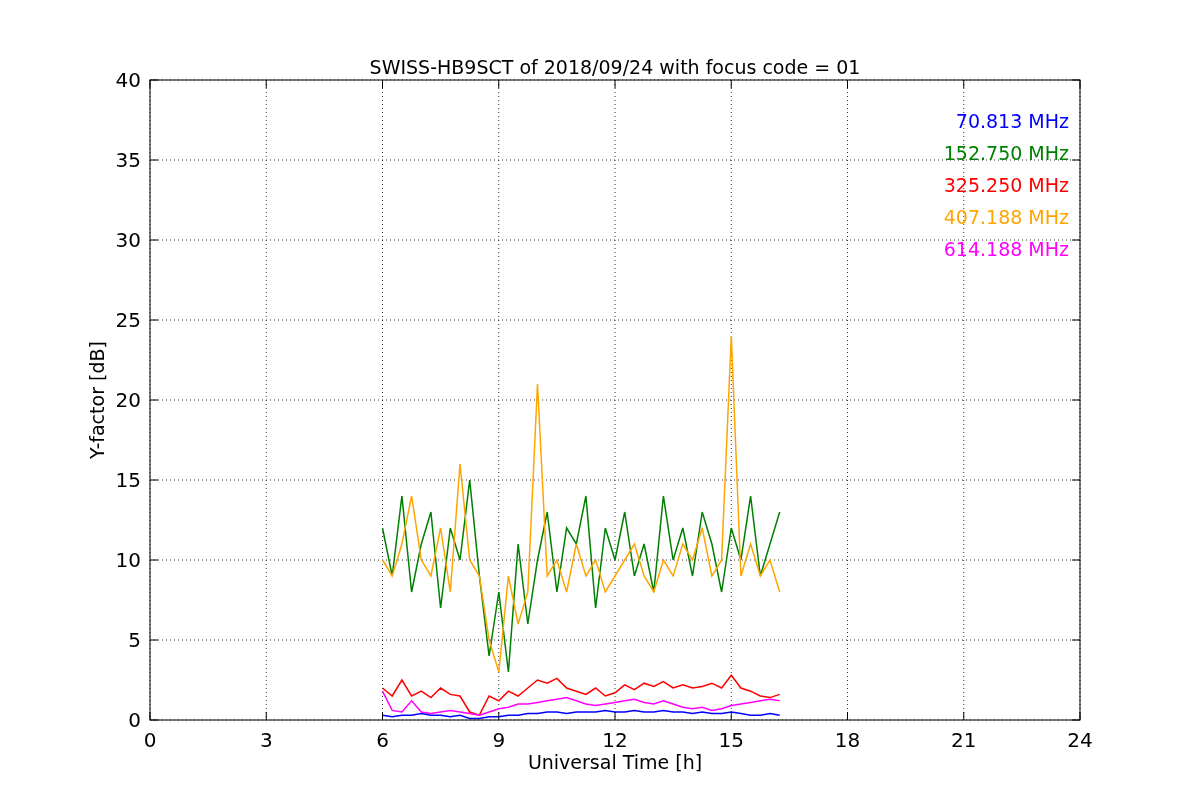 Image resolution: width=1200 pixels, height=800 pixels. Describe the element at coordinates (615, 762) in the screenshot. I see `x-axis-label: Universal Time [h]` at that location.